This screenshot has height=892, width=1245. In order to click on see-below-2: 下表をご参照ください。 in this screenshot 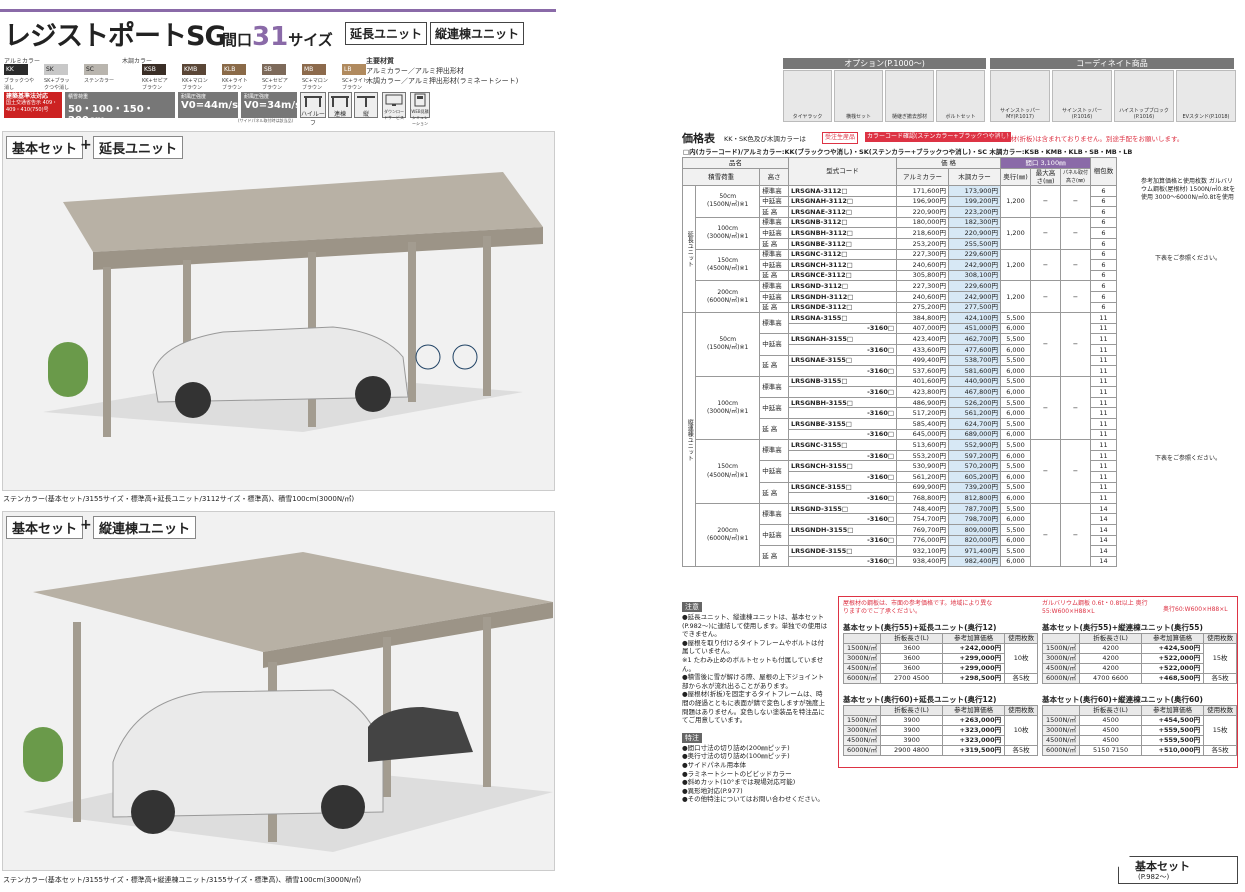, I will do `click(1188, 458)`.